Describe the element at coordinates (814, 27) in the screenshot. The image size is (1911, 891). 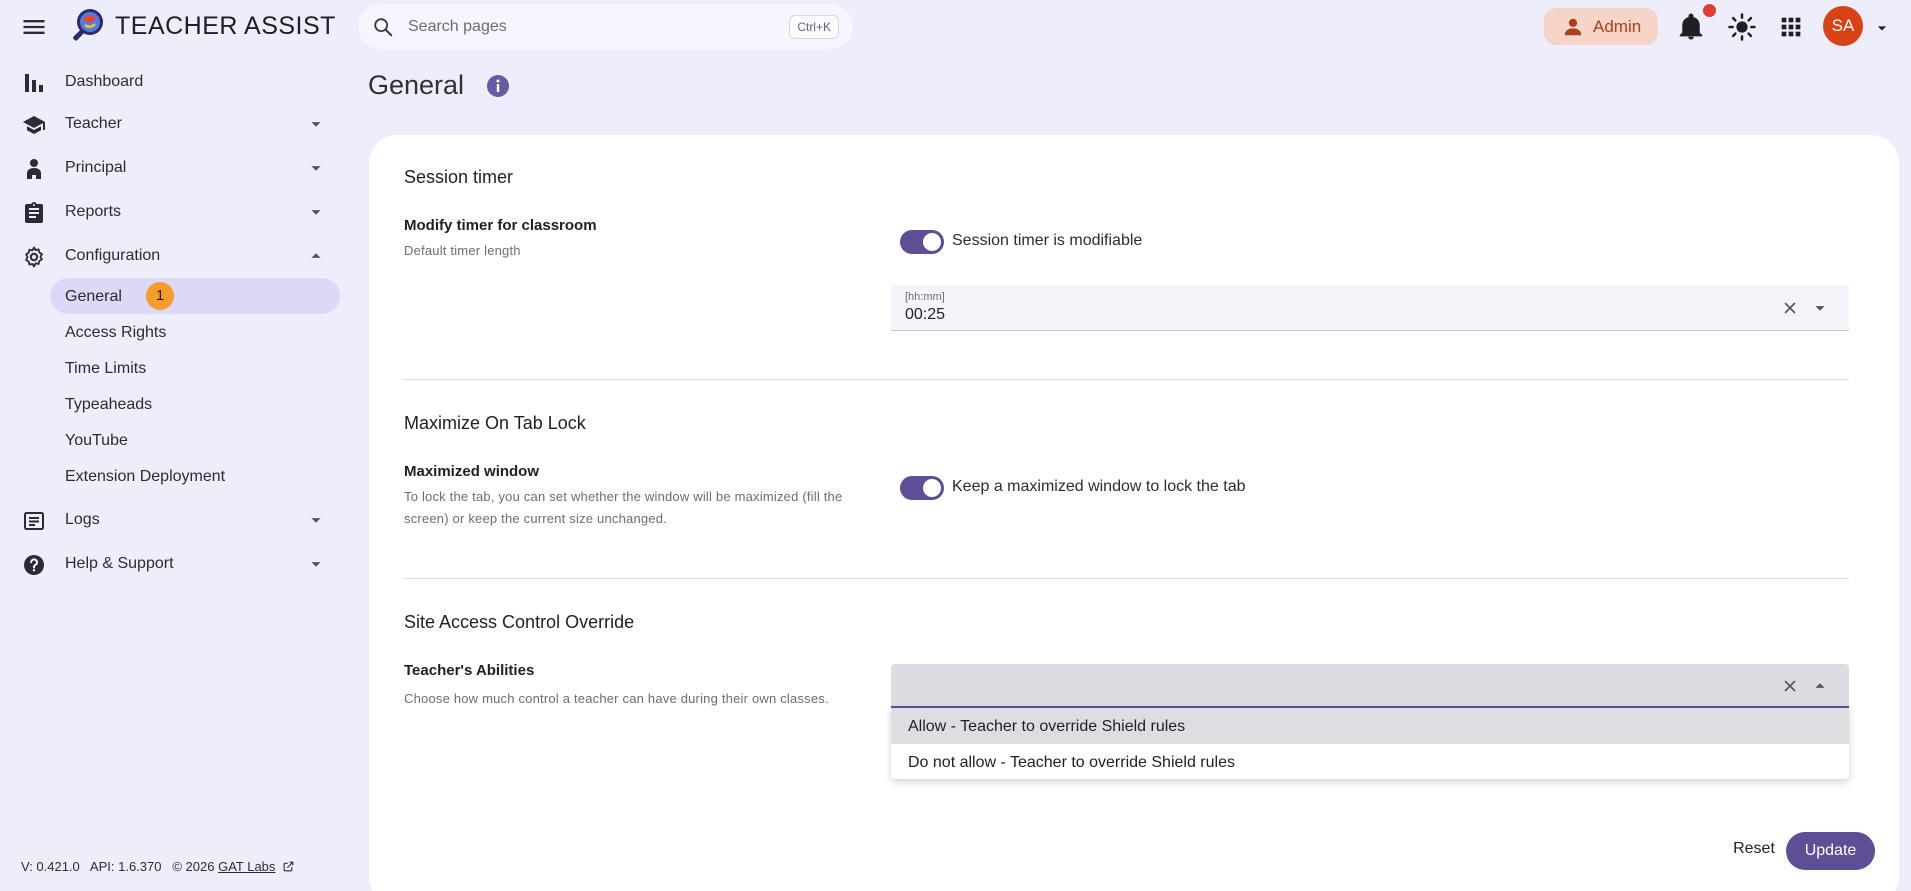
I see `search-shortcut-hint: Ctrl+K` at that location.